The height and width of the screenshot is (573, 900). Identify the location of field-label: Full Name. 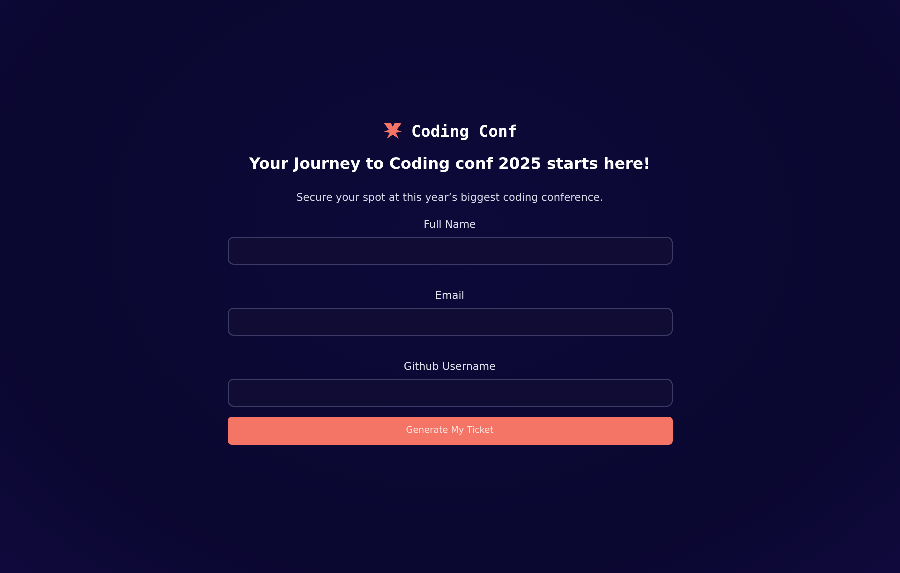
(450, 225).